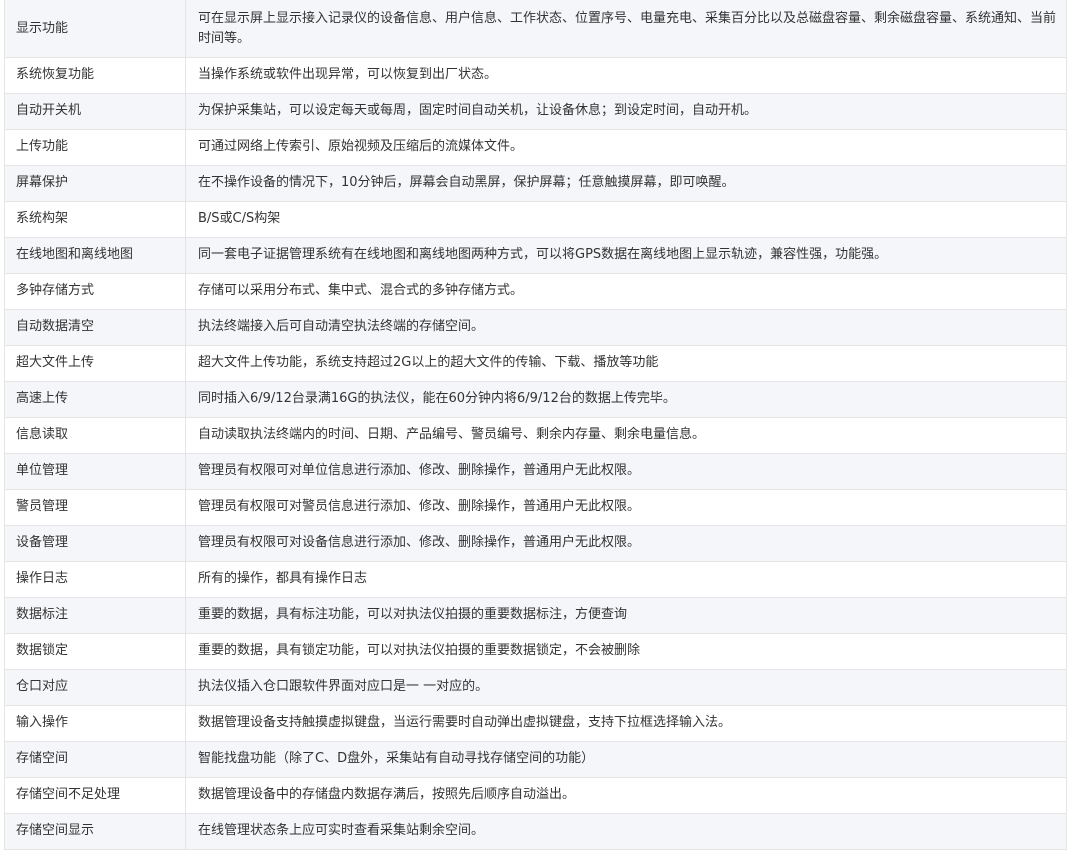 The image size is (1073, 850). I want to click on description-cell: 存储可以采用分布式、集中式、混合式的多钟存储方式。, so click(626, 291).